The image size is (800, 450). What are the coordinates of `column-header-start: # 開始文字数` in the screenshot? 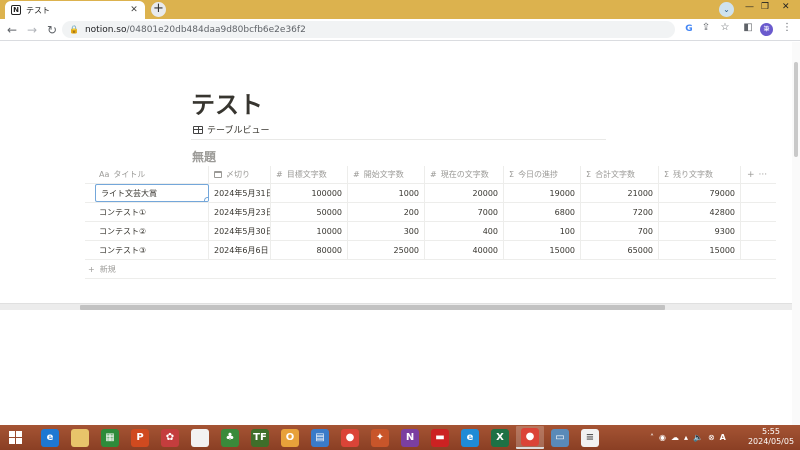 It's located at (386, 174).